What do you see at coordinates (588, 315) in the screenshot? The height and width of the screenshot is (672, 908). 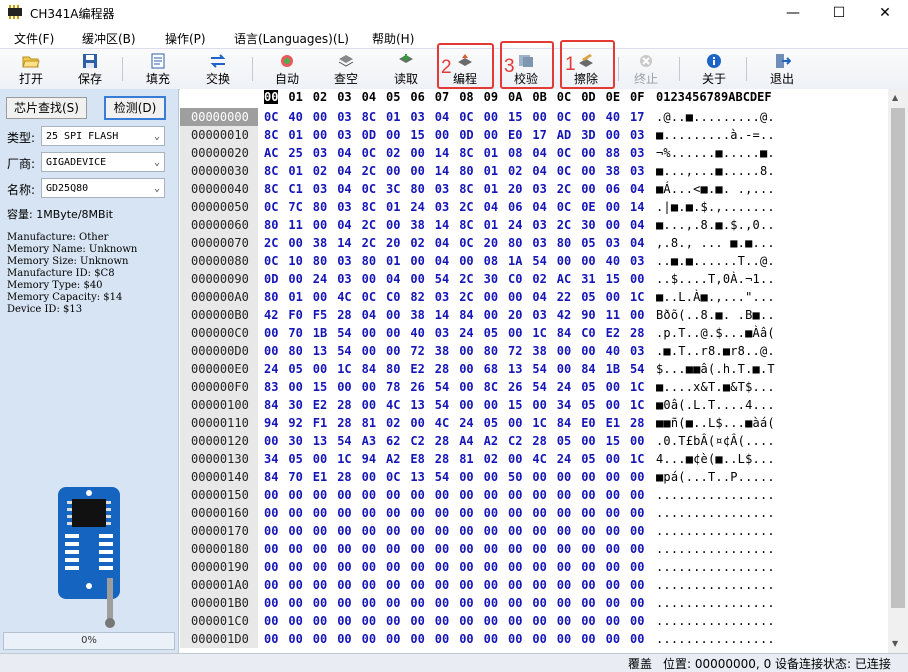 I see `hex-byte: 90` at bounding box center [588, 315].